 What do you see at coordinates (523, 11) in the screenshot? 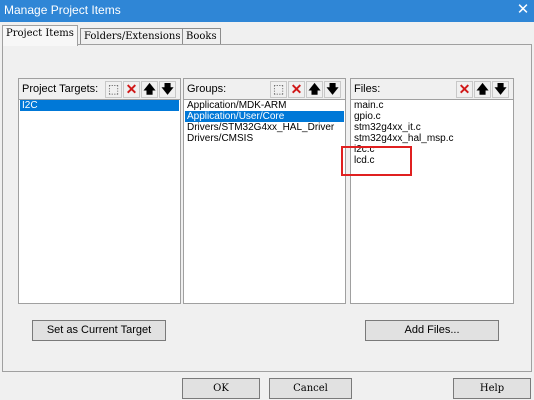
I see `close-icon: ✕` at bounding box center [523, 11].